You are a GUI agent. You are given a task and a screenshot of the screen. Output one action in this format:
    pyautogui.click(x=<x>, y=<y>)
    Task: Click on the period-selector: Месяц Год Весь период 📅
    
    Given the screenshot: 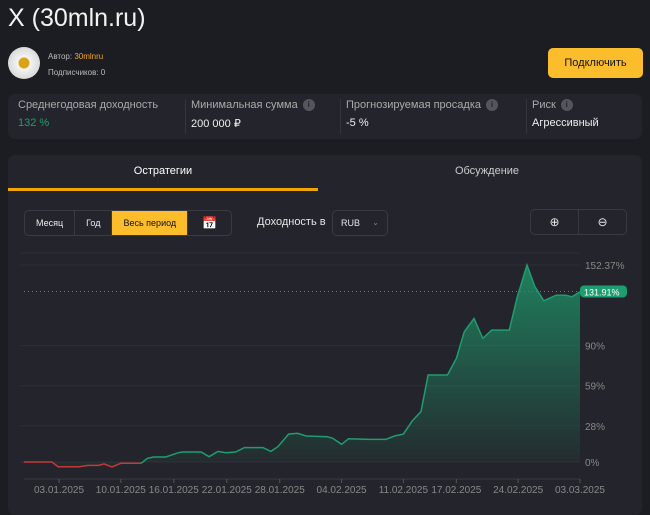 What is the action you would take?
    pyautogui.click(x=128, y=223)
    